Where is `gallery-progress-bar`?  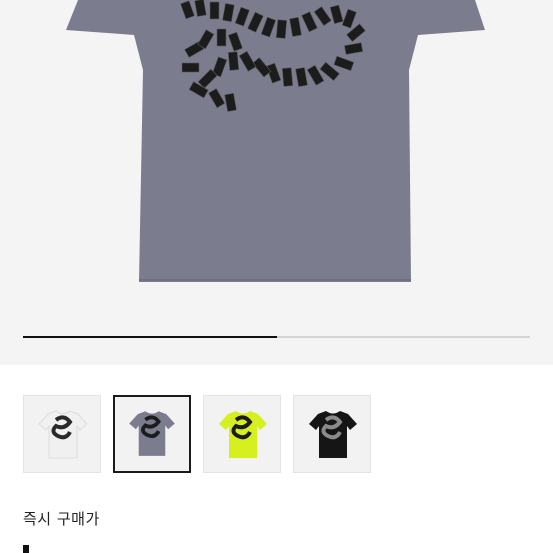 gallery-progress-bar is located at coordinates (276, 337).